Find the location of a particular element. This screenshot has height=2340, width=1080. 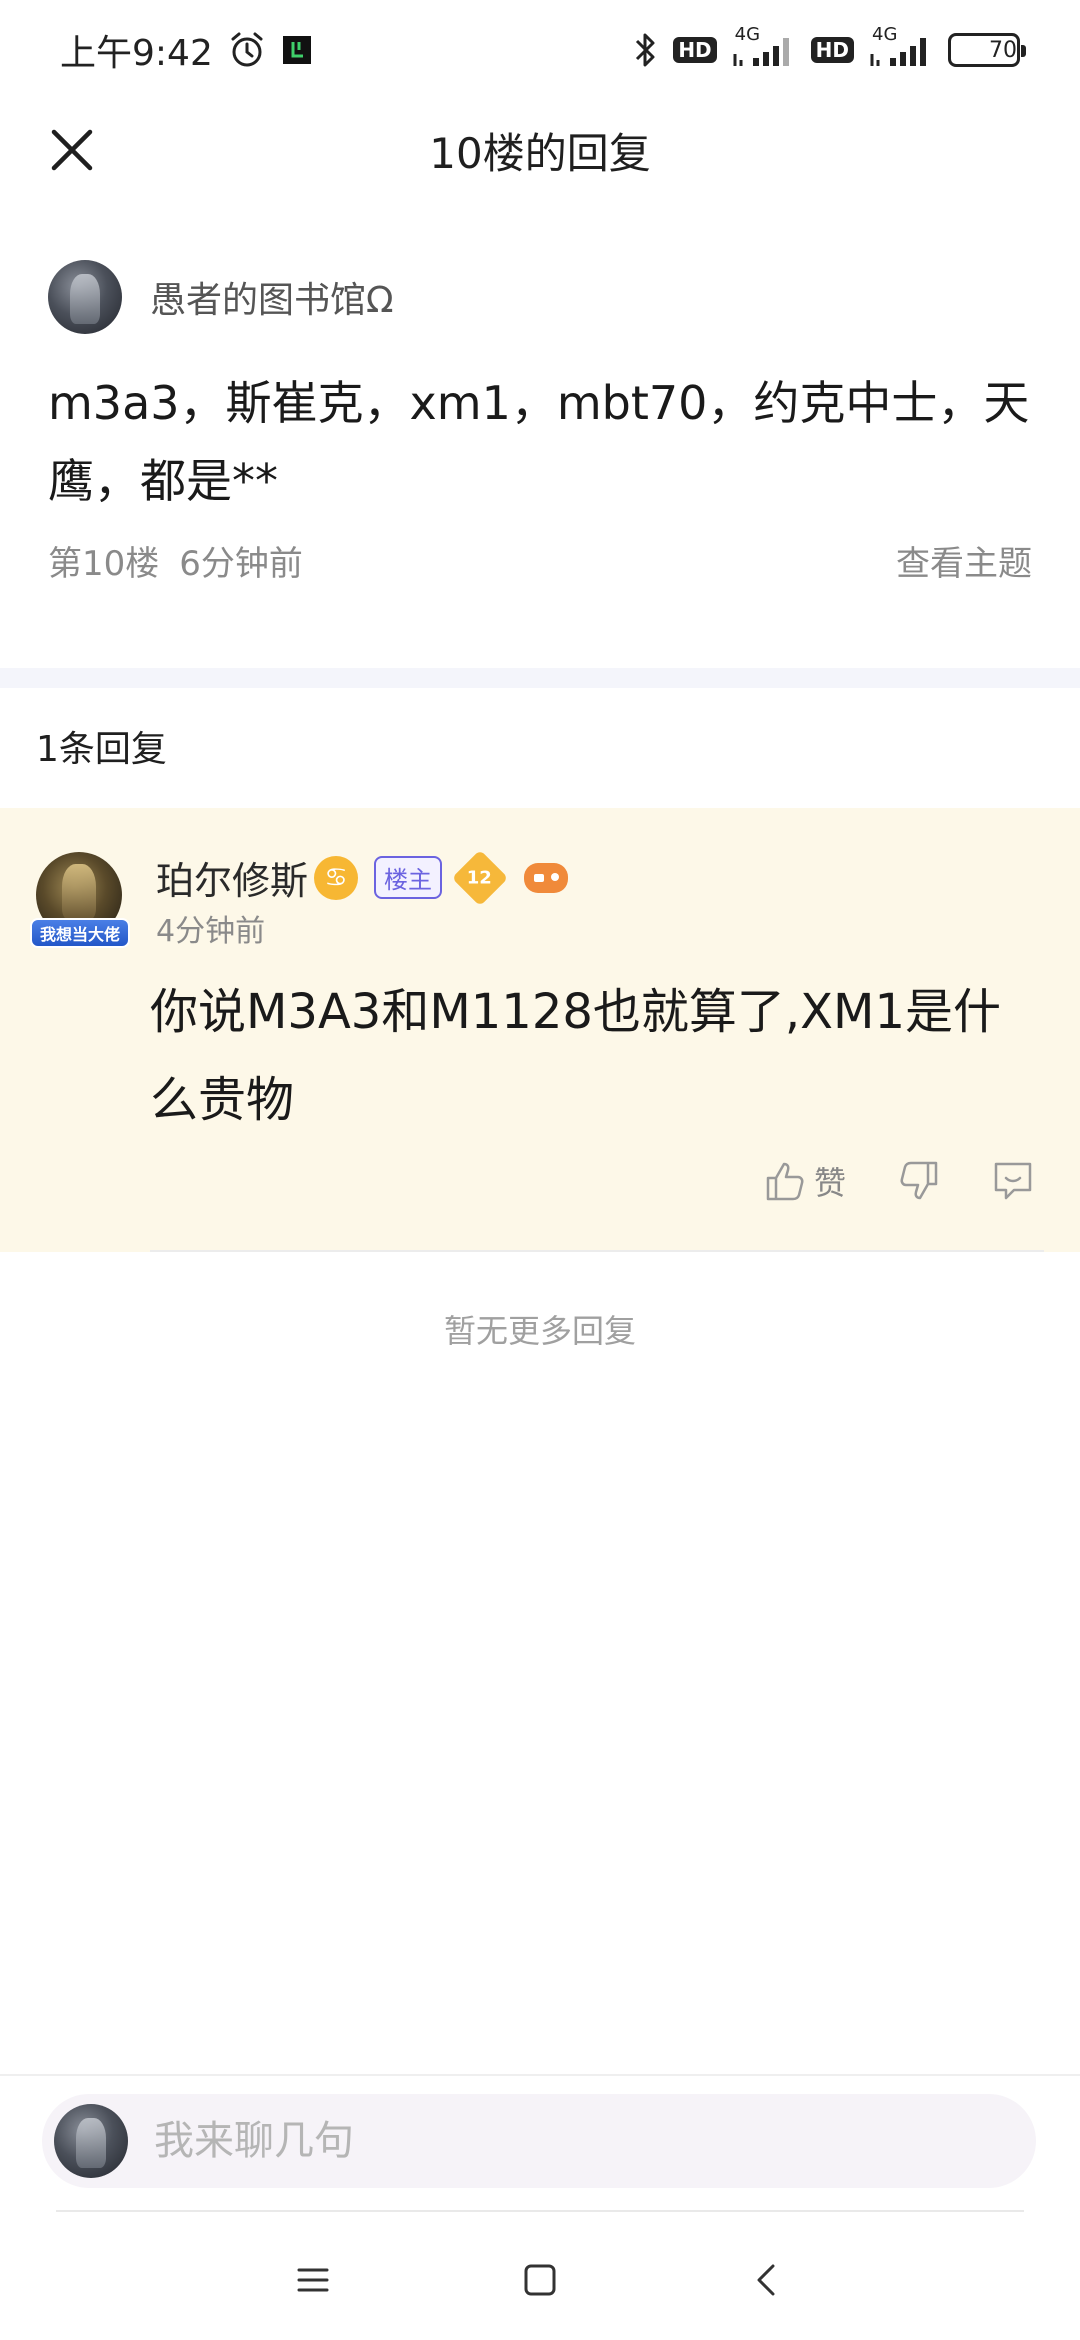

clock-time: 上午9:42 is located at coordinates (136, 53).